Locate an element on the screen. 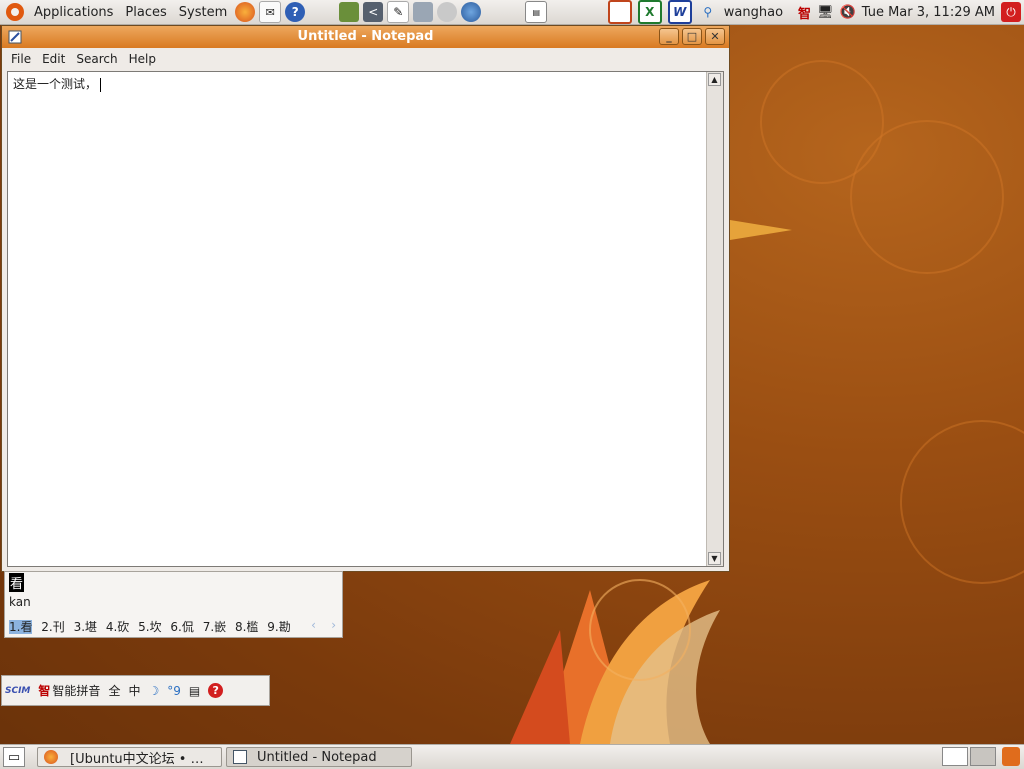  ubuntu-logo-icon is located at coordinates (15, 12).